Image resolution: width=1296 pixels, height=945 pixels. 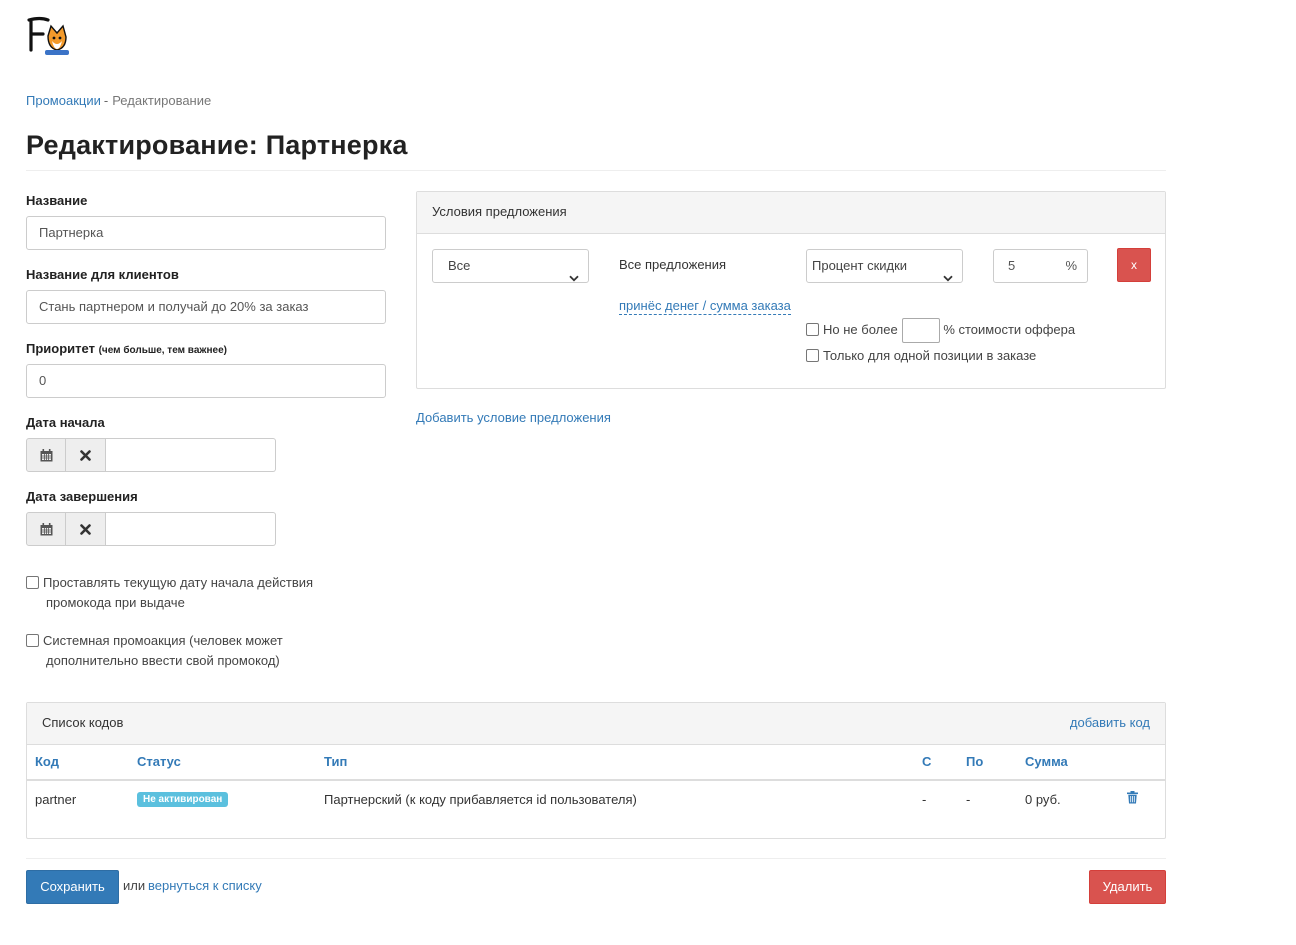 I want to click on limit-label-before: Но не более, so click(x=860, y=329).